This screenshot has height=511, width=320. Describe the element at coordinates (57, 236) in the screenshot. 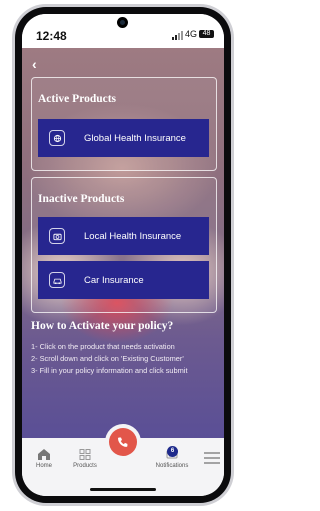

I see `camera-shield-icon` at that location.